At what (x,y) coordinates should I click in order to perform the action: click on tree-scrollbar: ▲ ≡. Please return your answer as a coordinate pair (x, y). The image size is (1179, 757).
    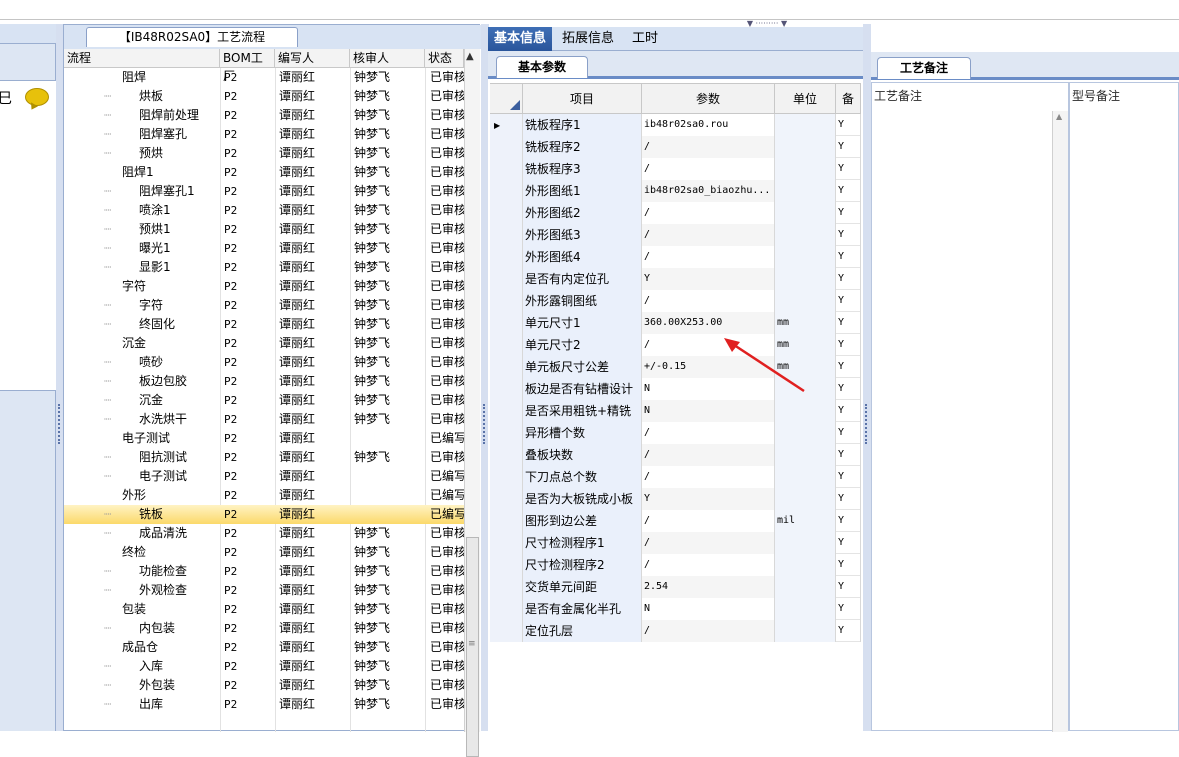
    Looking at the image, I should click on (472, 403).